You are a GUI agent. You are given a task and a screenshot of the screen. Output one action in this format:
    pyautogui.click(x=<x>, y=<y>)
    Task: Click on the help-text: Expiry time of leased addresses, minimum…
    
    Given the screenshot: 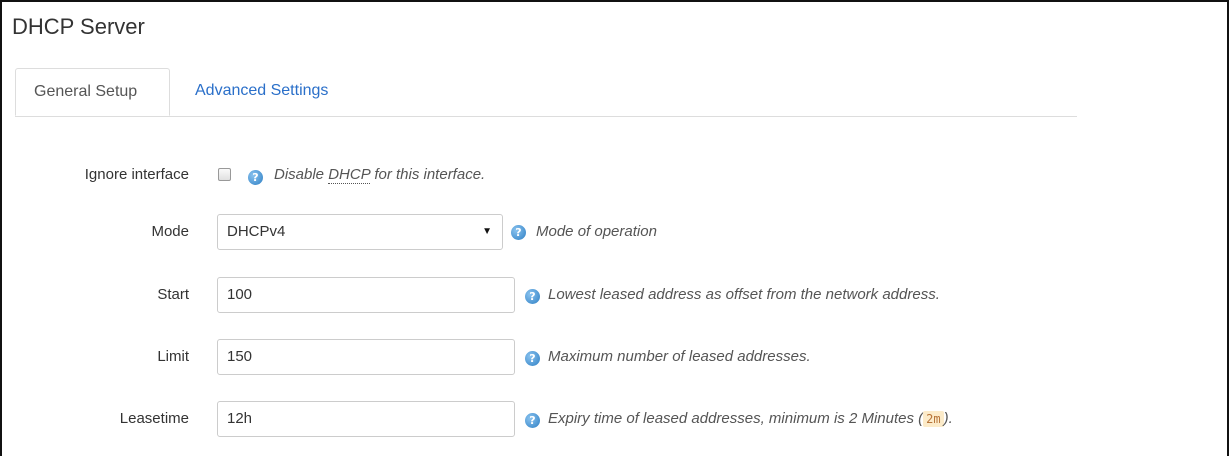 What is the action you would take?
    pyautogui.click(x=736, y=418)
    